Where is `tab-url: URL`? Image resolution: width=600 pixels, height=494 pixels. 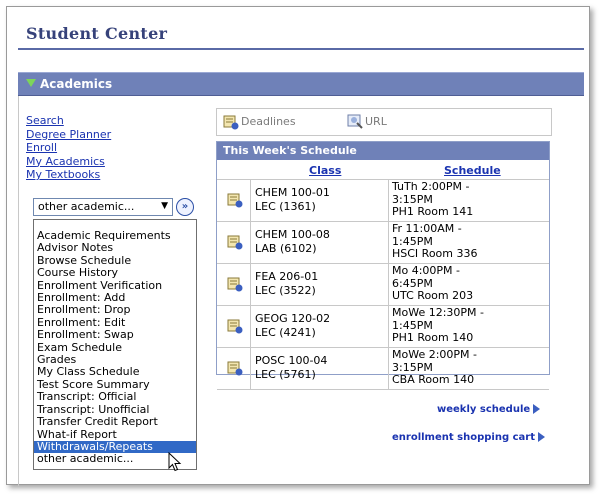 tab-url: URL is located at coordinates (367, 122).